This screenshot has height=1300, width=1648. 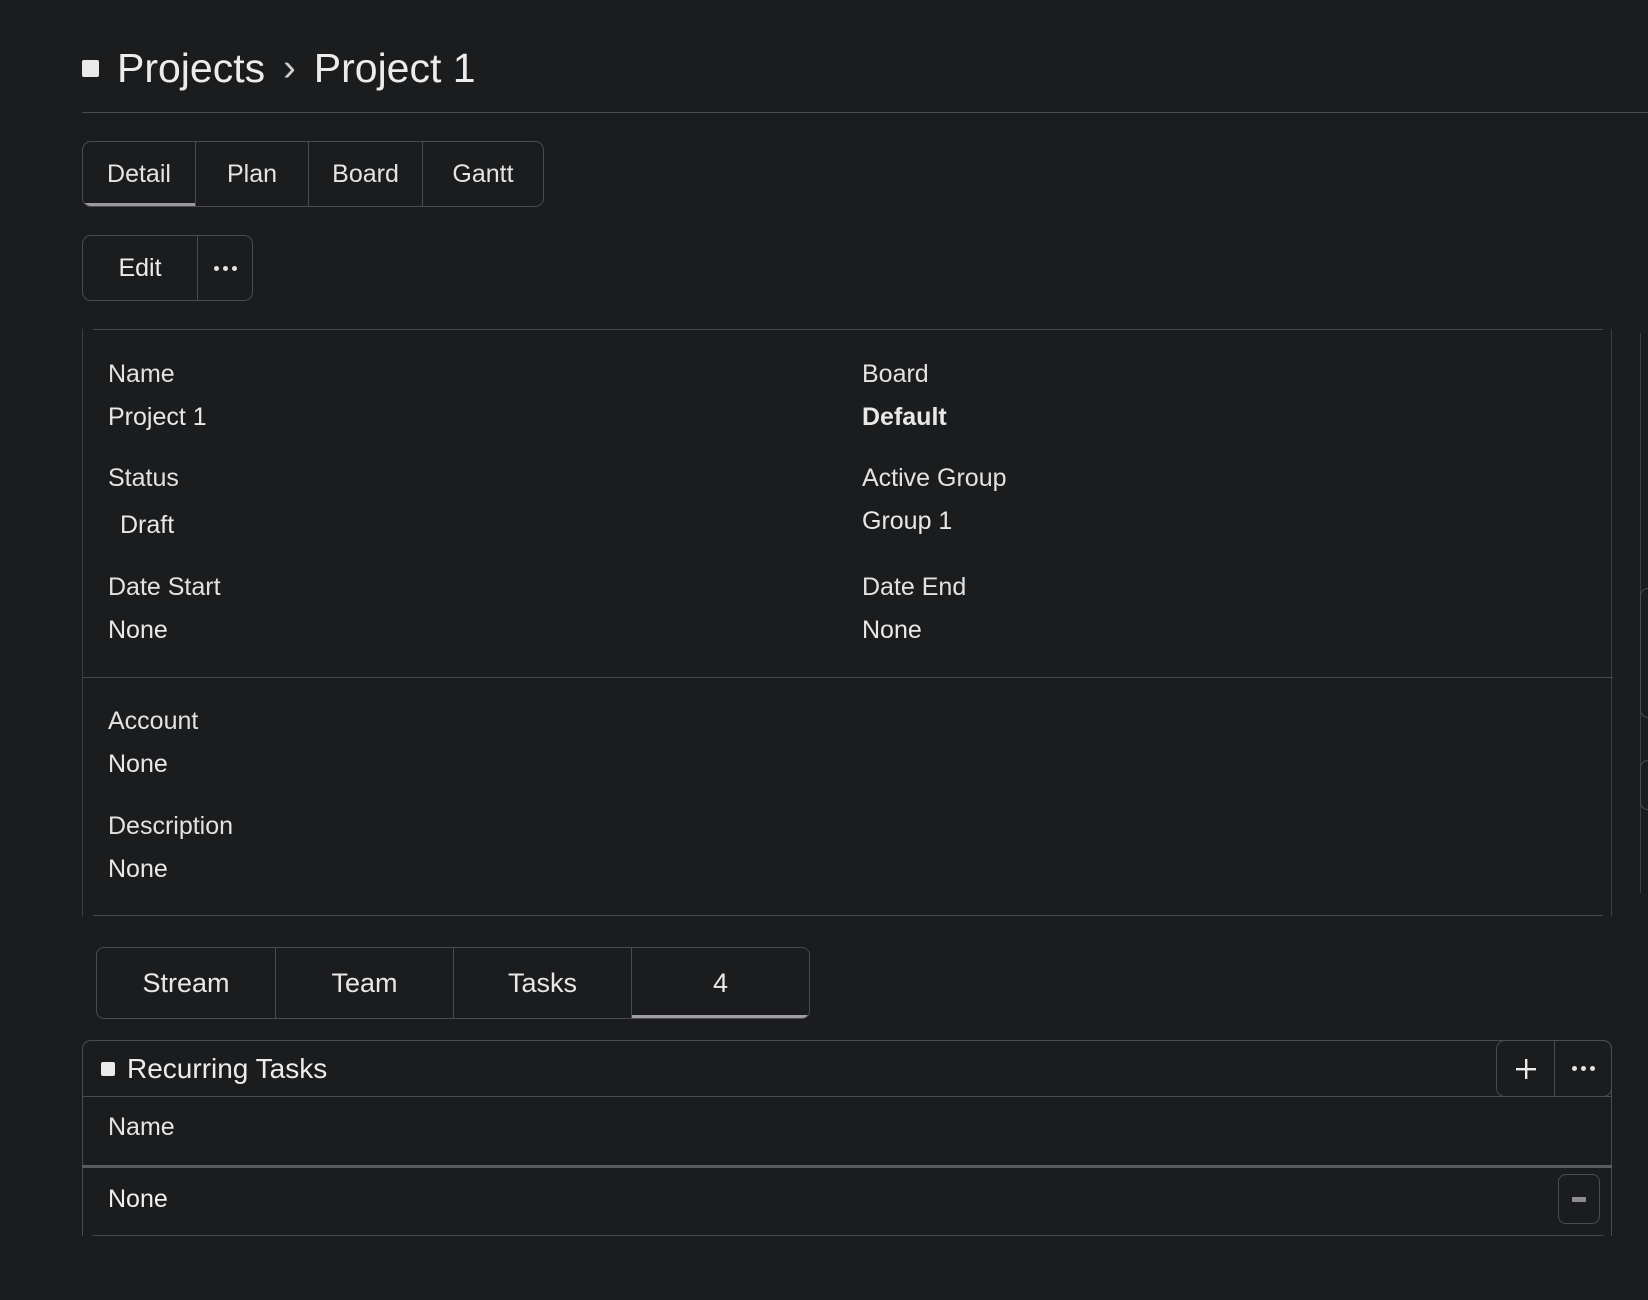 What do you see at coordinates (108, 1068) in the screenshot?
I see `square-icon` at bounding box center [108, 1068].